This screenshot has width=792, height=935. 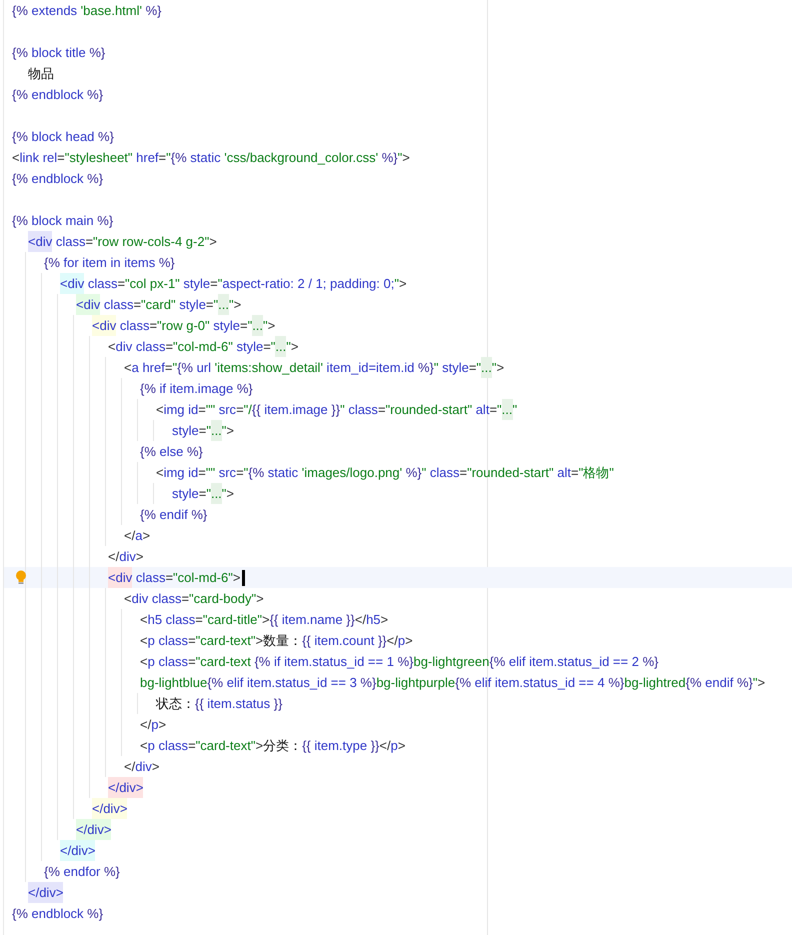 What do you see at coordinates (41, 74) in the screenshot?
I see `code-line: 物品` at bounding box center [41, 74].